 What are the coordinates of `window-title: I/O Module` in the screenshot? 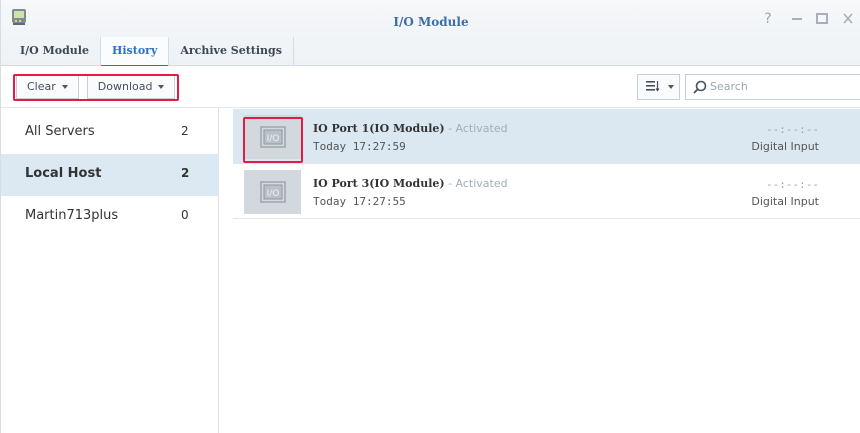 It's located at (431, 22).